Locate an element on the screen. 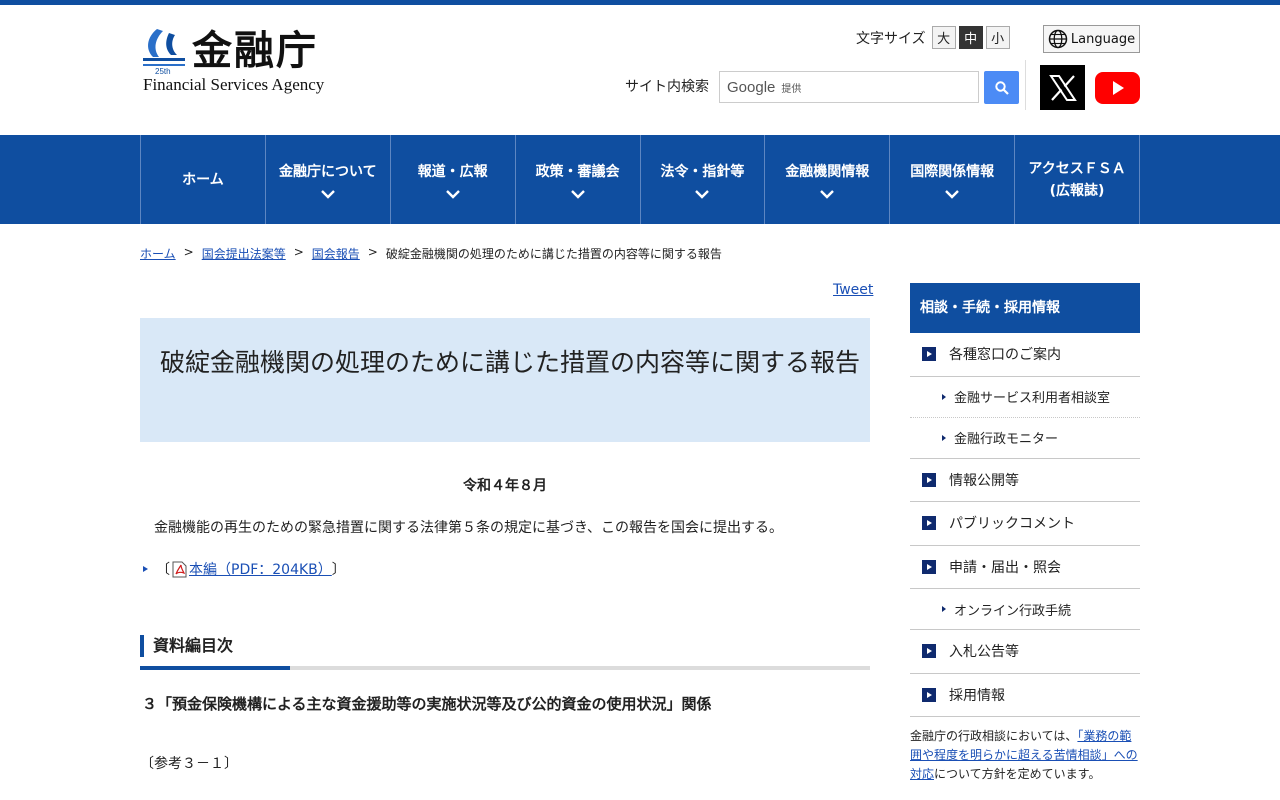 The width and height of the screenshot is (1280, 800). sidebar-item-label: 情報公開等 is located at coordinates (984, 480).